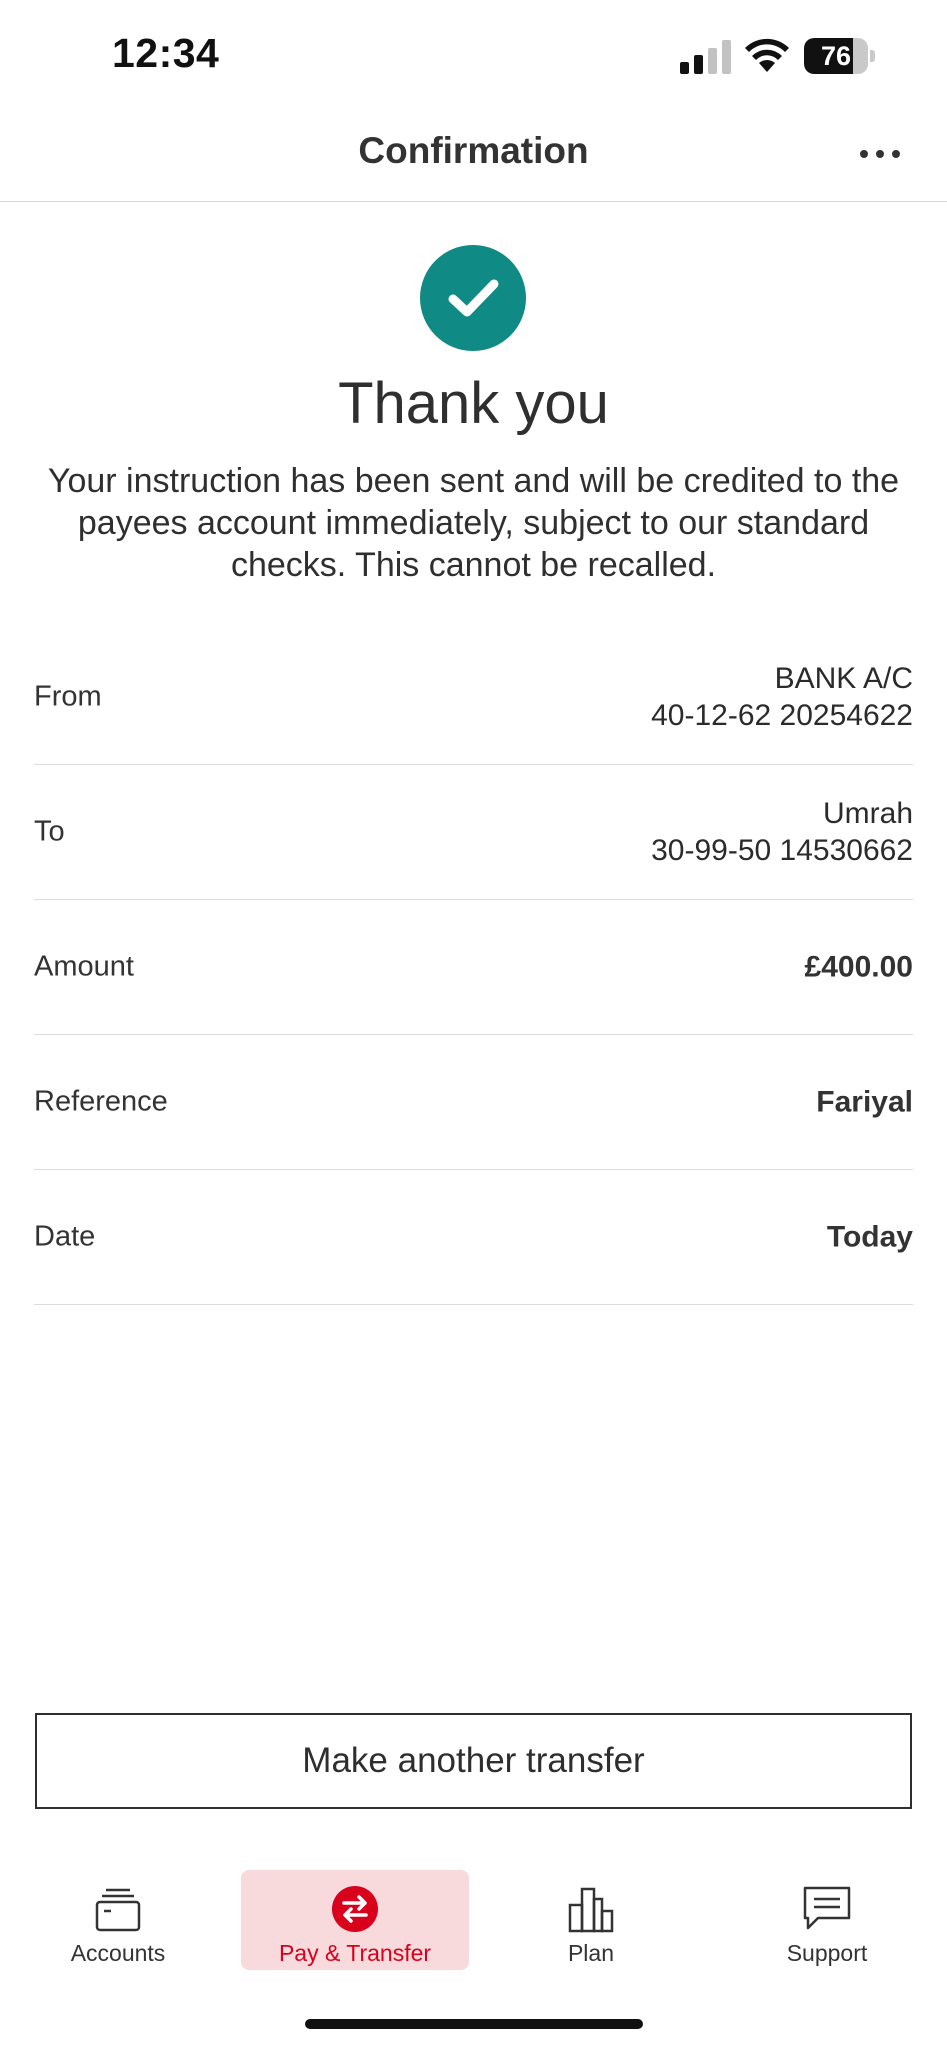 Image resolution: width=947 pixels, height=2048 pixels. Describe the element at coordinates (864, 154) in the screenshot. I see `ellipsis-icon` at that location.